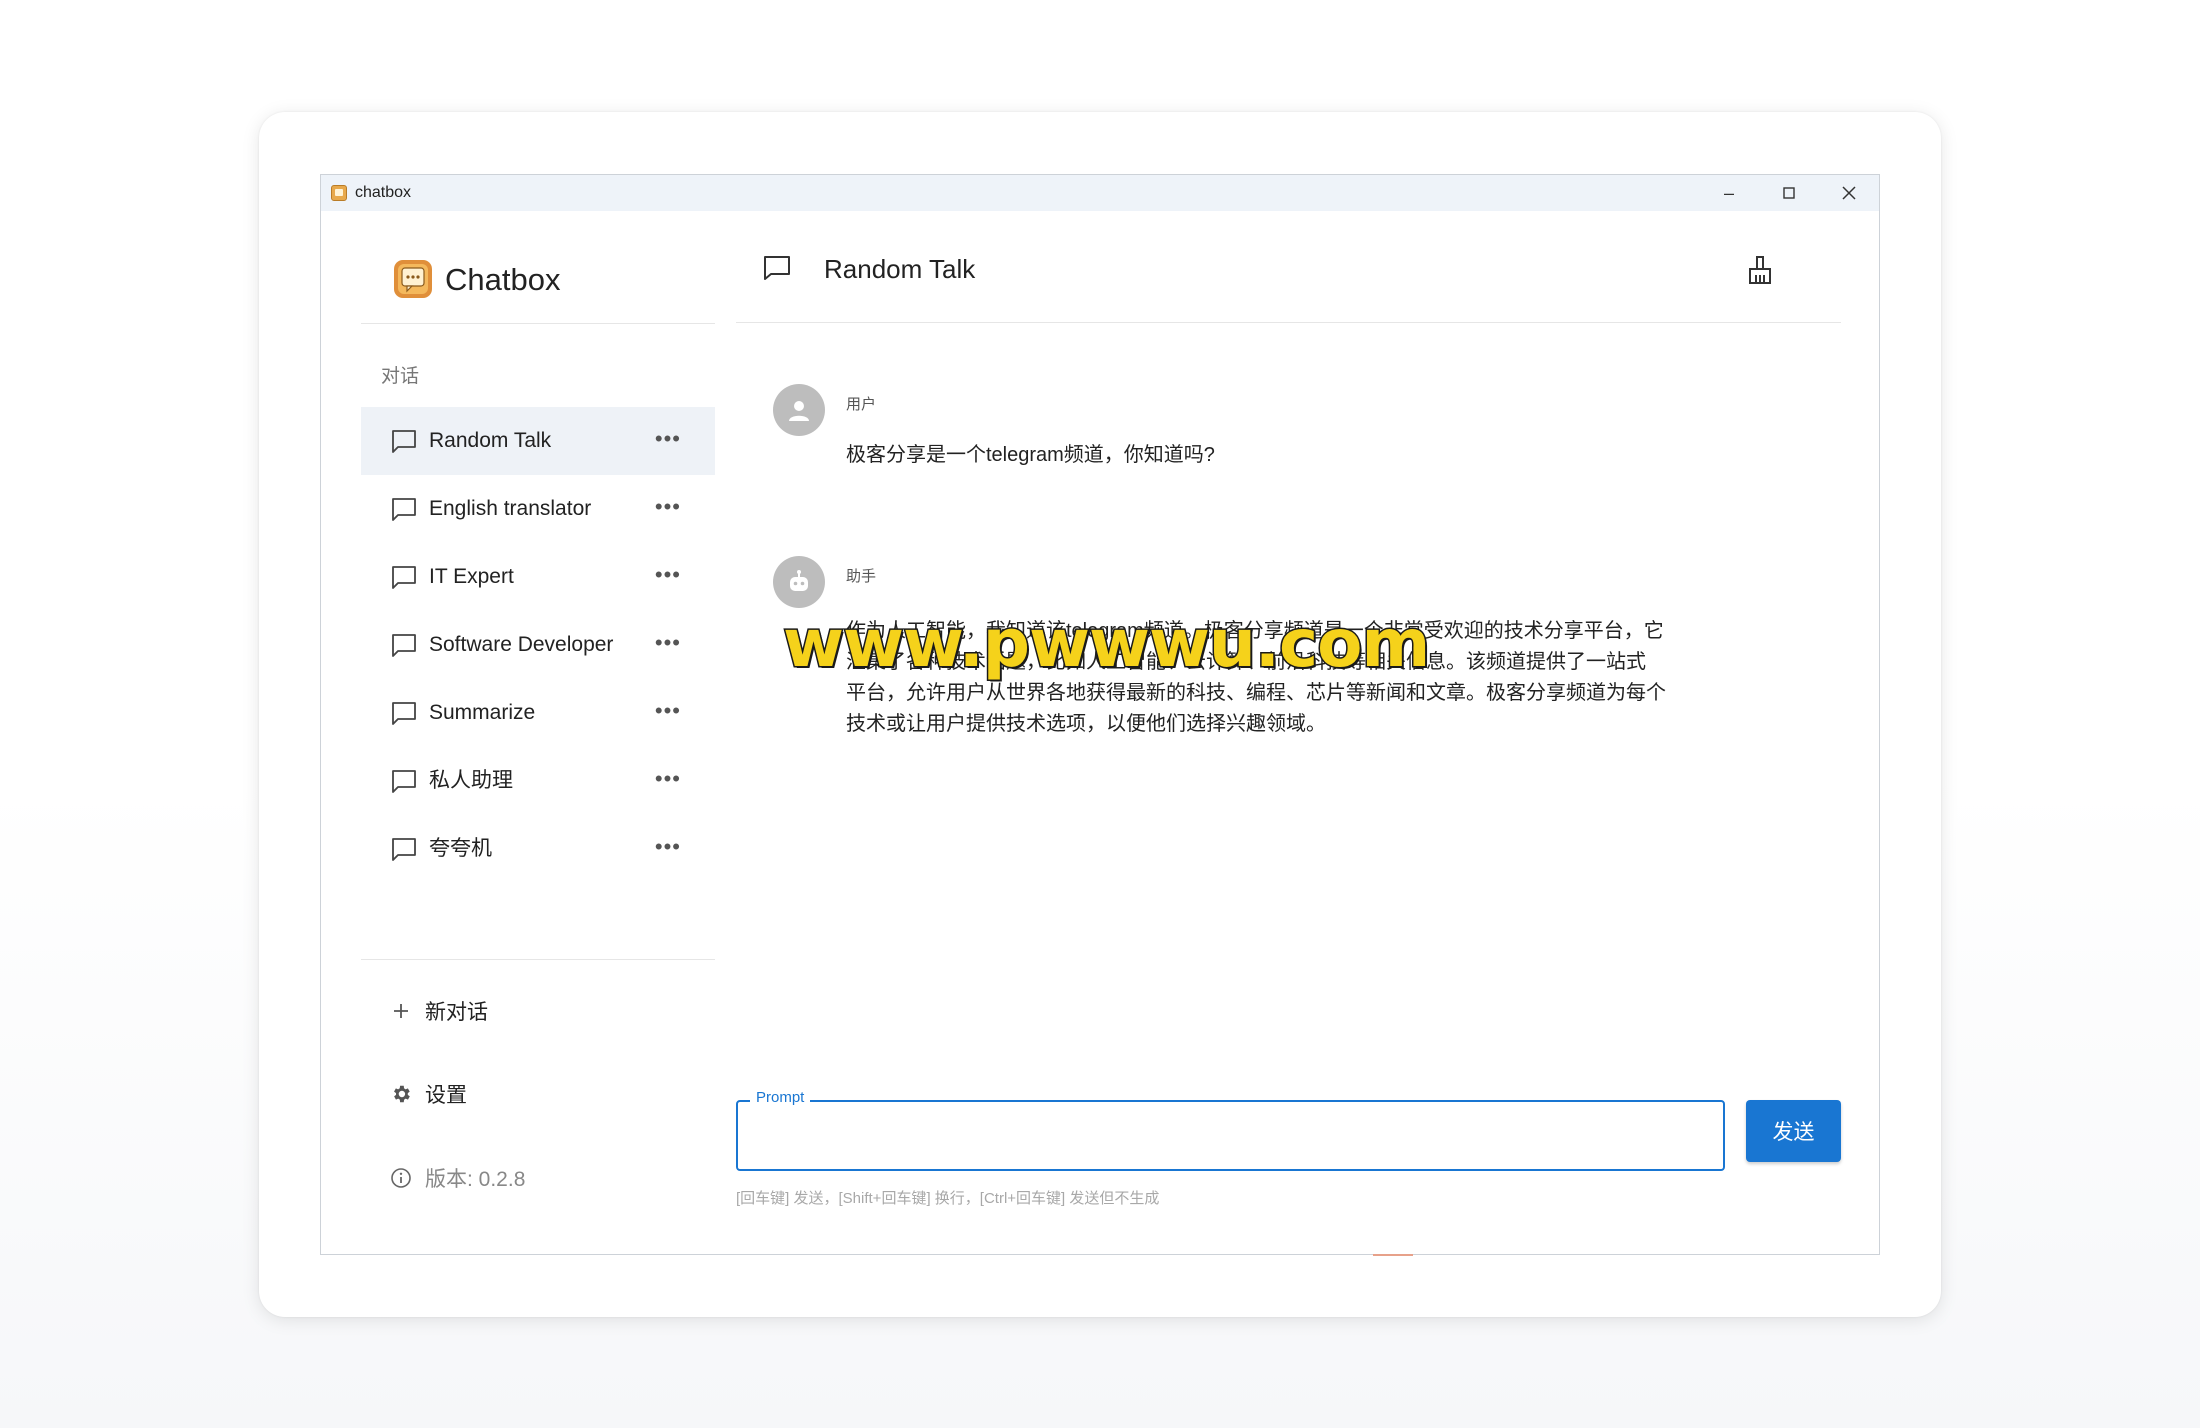 The height and width of the screenshot is (1428, 2200). I want to click on message-role: 助手, so click(861, 576).